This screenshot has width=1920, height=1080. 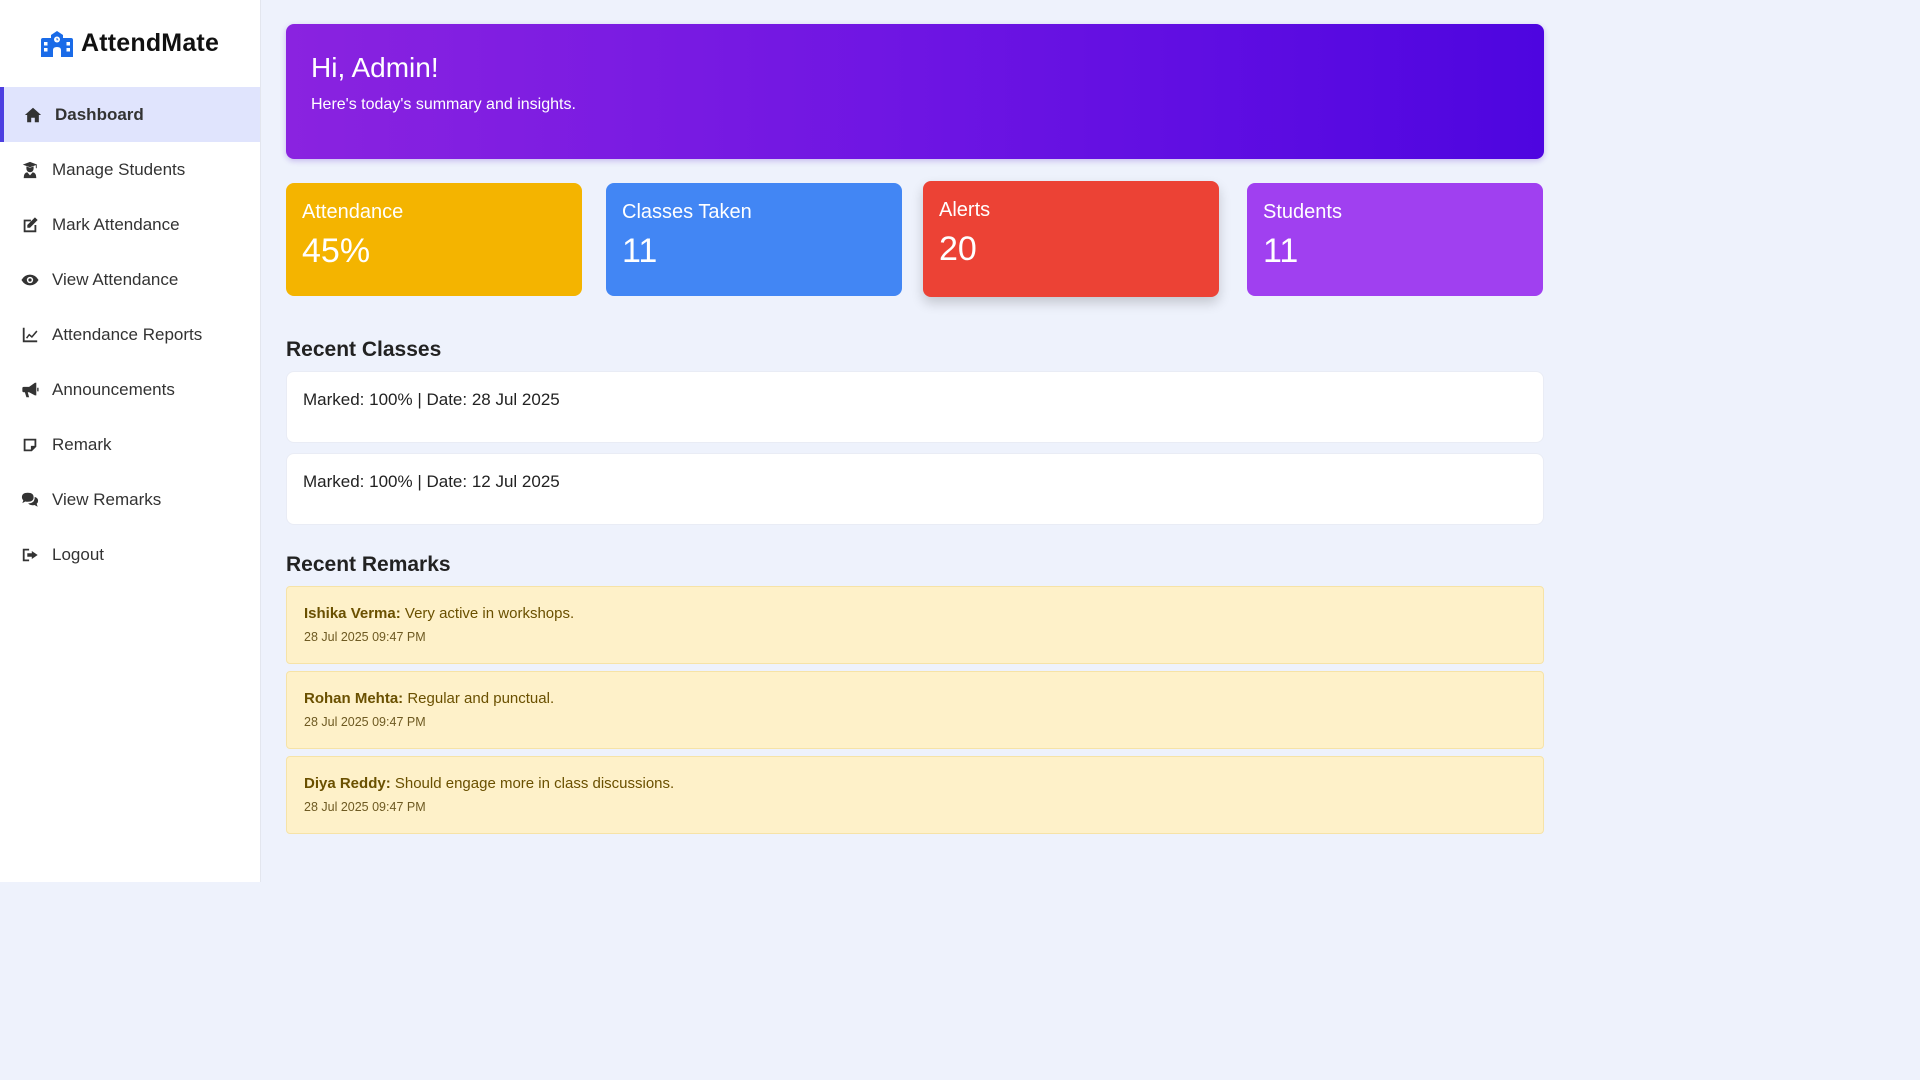 I want to click on sidebar-item-view-attendance: View Attendance, so click(x=130, y=279).